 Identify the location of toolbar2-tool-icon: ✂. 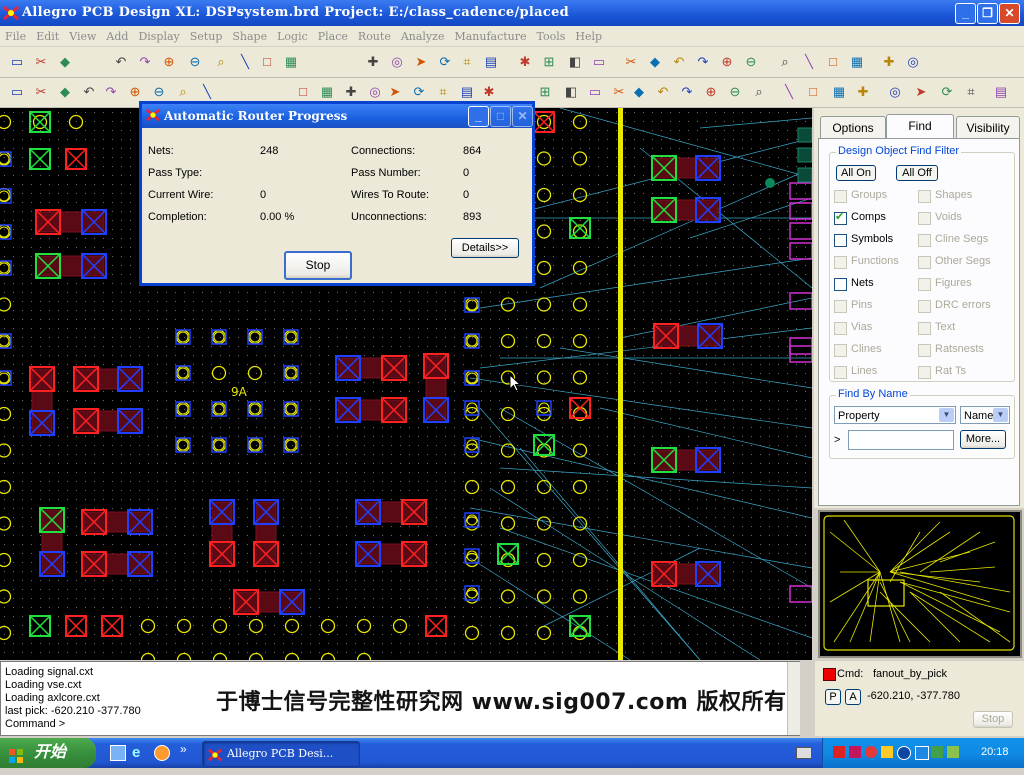
(41, 92).